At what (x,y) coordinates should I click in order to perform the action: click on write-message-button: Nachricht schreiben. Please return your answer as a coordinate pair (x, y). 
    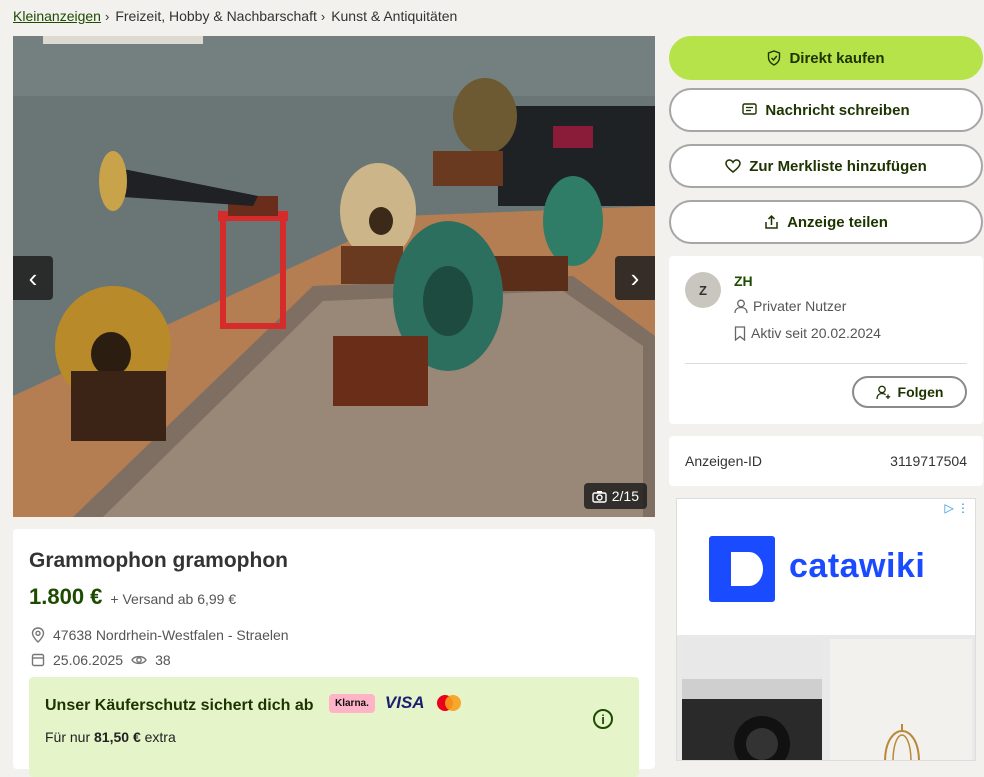
    Looking at the image, I should click on (826, 110).